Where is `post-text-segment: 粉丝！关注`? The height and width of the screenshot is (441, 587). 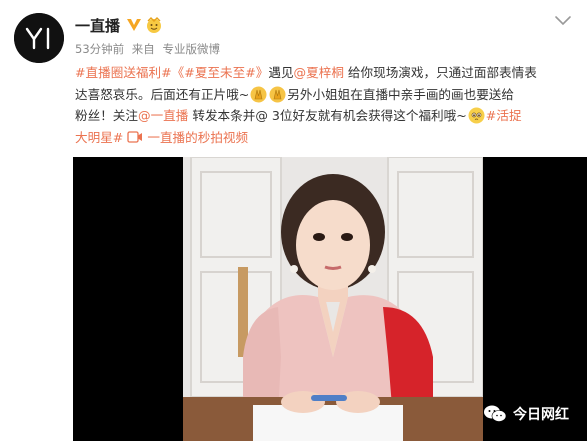 post-text-segment: 粉丝！关注 is located at coordinates (106, 115).